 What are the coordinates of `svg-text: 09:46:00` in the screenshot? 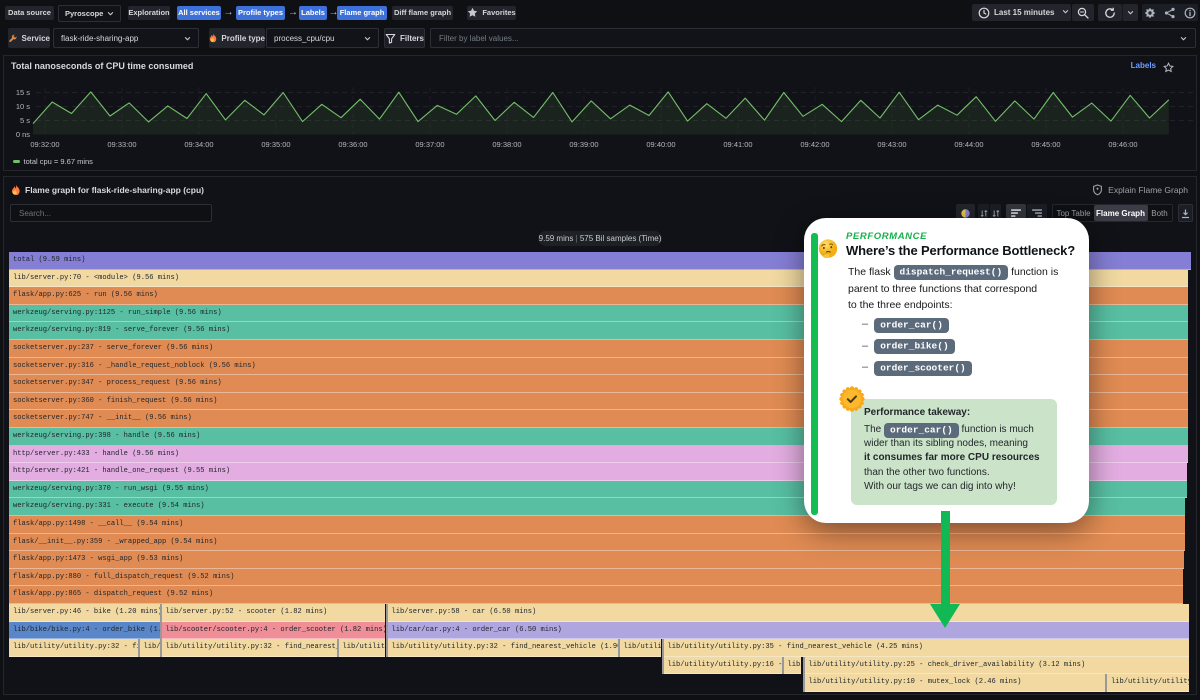 It's located at (1122, 144).